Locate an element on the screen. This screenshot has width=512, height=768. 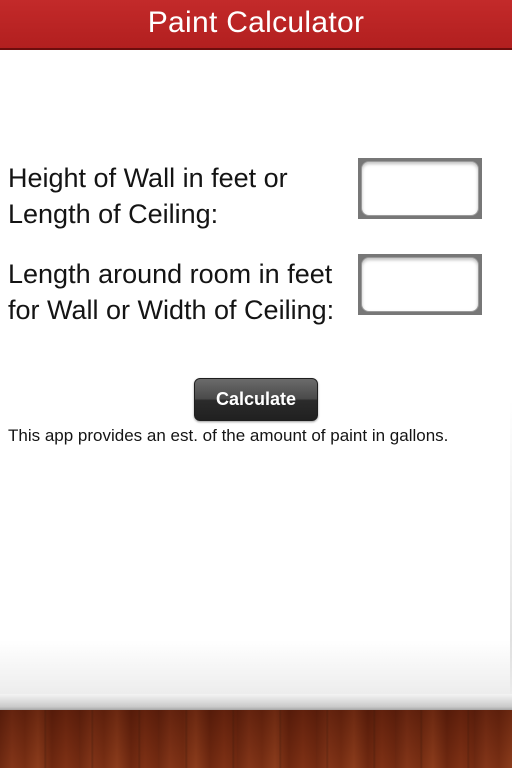
title-bar: Paint Calculator is located at coordinates (256, 25).